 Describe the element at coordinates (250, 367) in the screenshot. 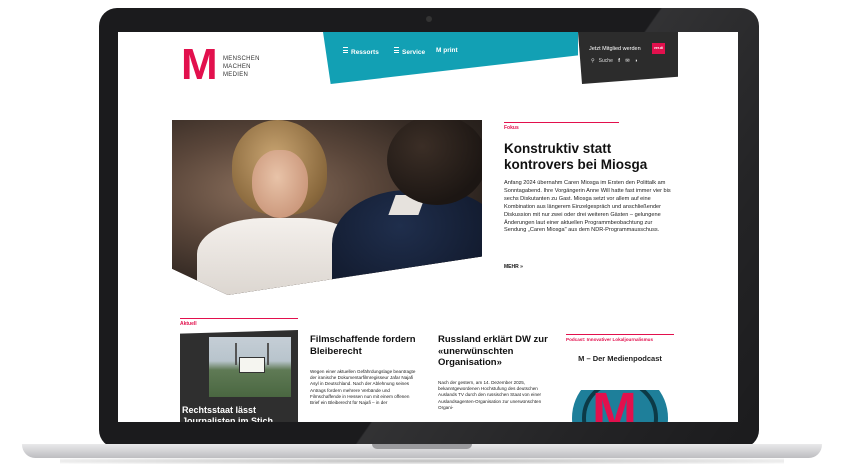

I see `teaser-image` at that location.